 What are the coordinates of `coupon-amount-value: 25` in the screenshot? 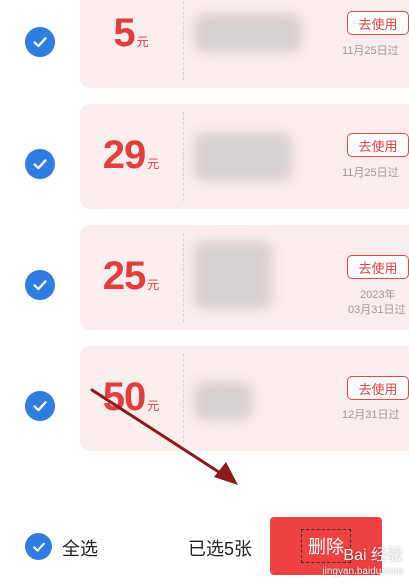 It's located at (124, 276).